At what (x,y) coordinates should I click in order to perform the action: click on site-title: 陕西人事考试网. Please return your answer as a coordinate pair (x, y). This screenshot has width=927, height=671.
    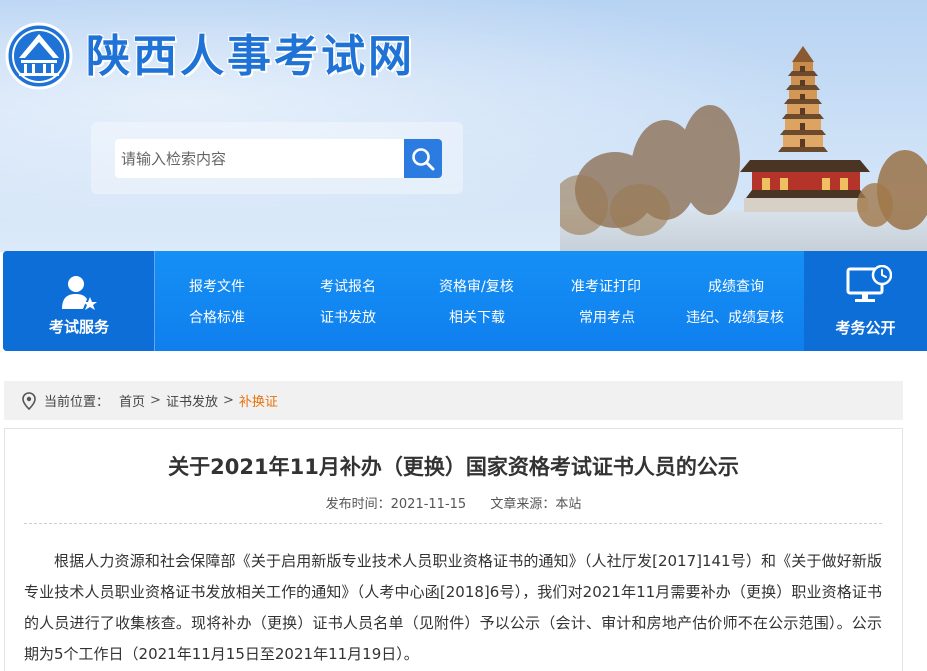
    Looking at the image, I should click on (250, 52).